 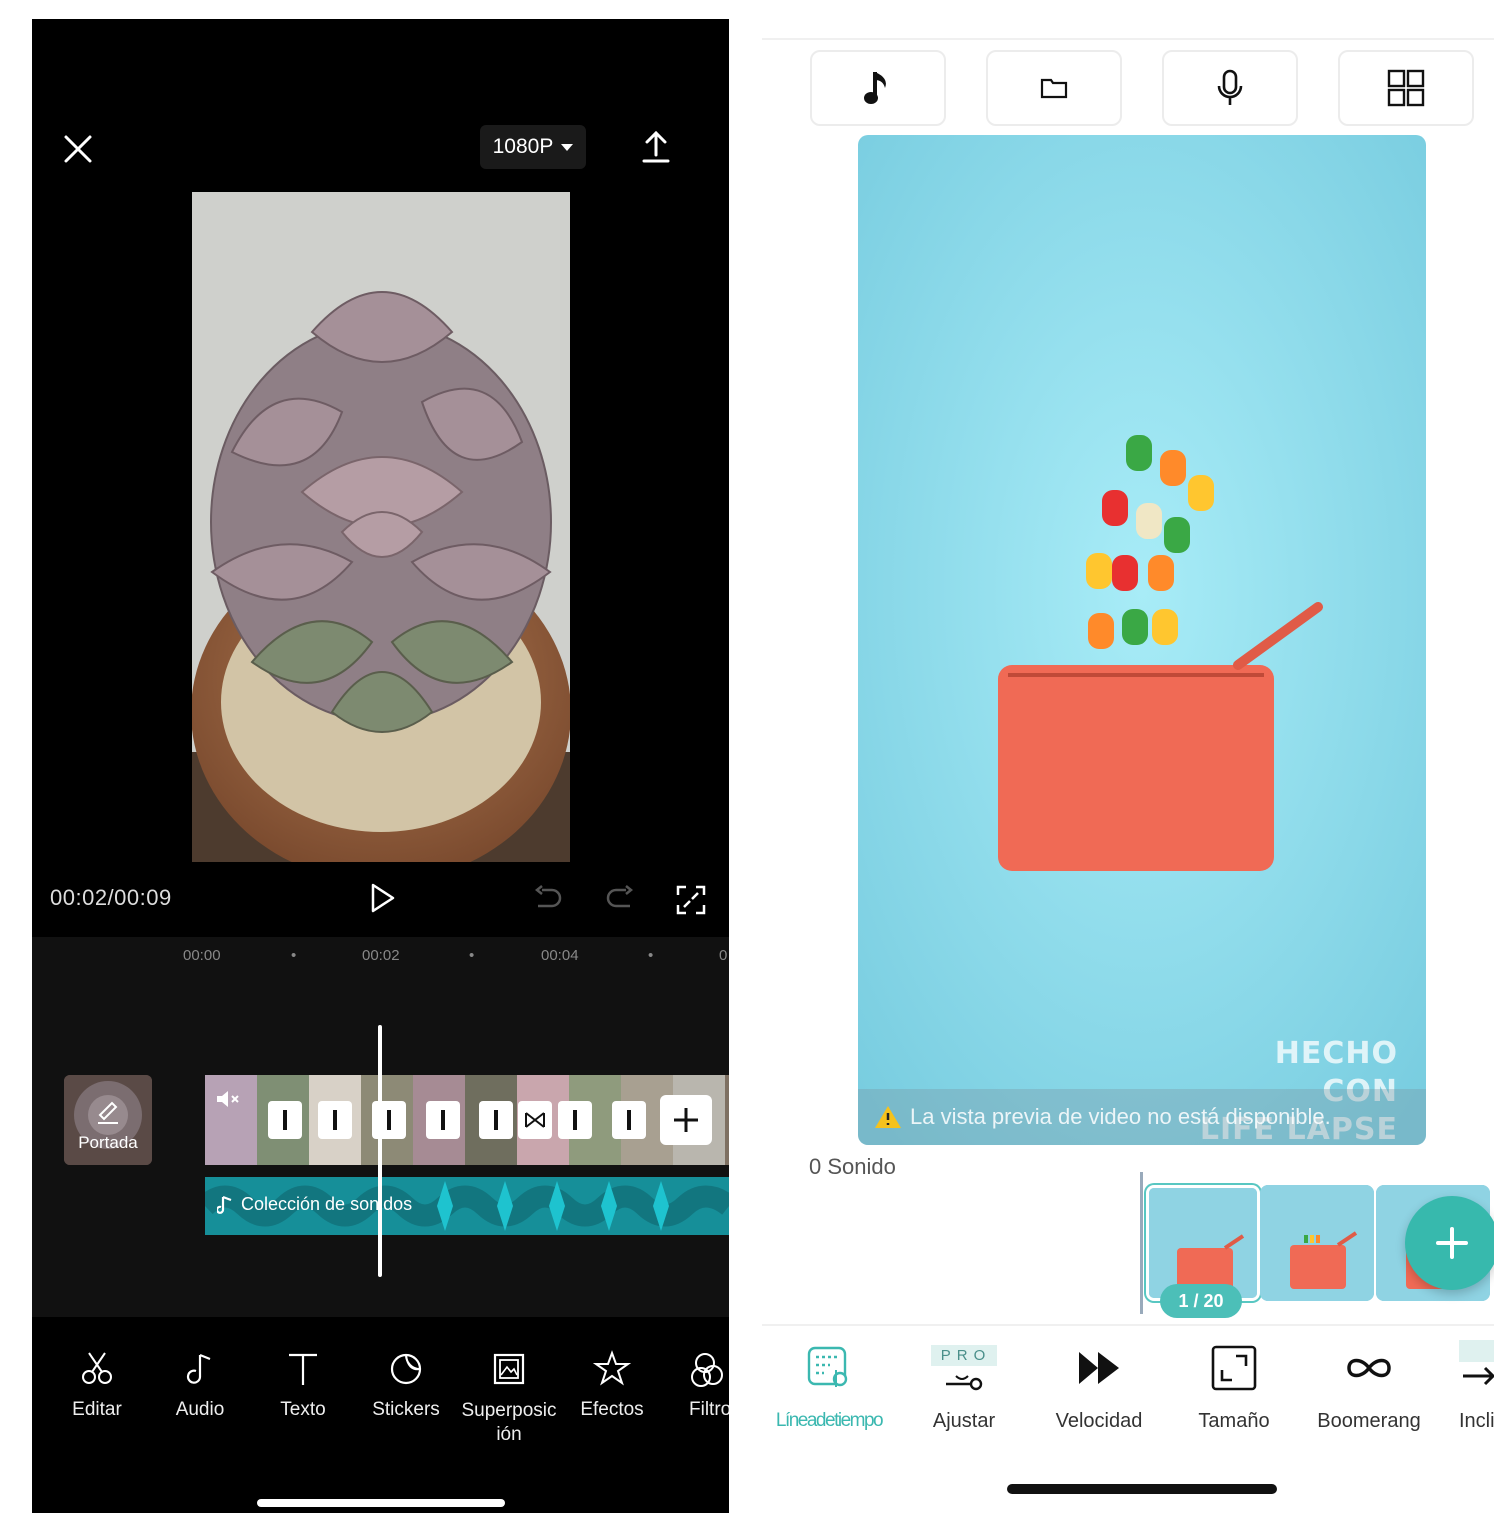 What do you see at coordinates (686, 1120) in the screenshot?
I see `add-clip-button` at bounding box center [686, 1120].